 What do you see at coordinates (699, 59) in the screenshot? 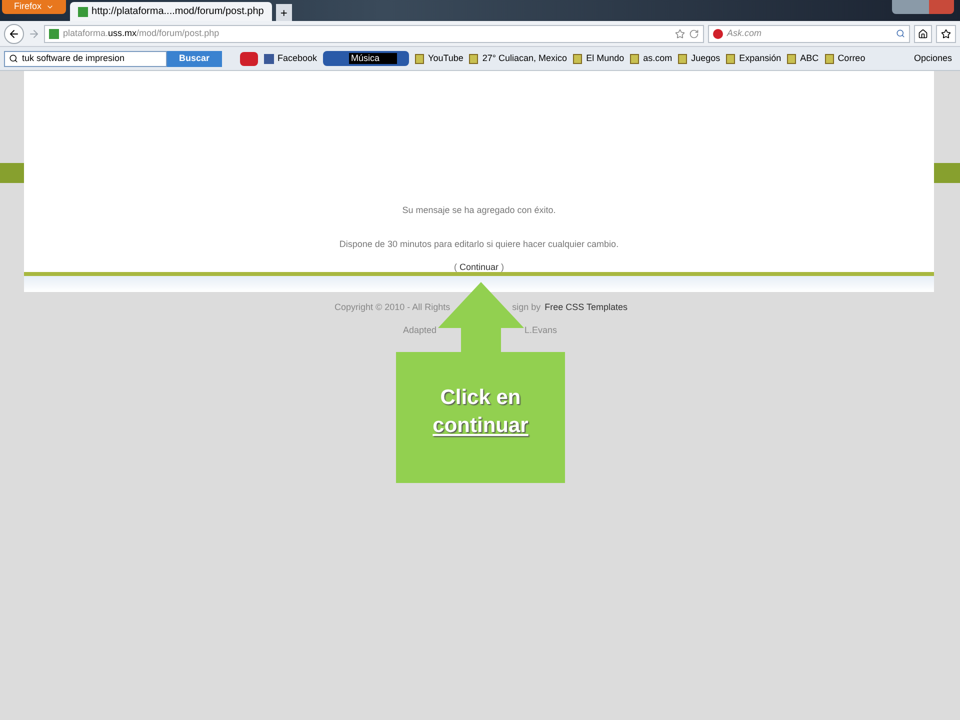
I see `bookmark-item: Juegos` at bounding box center [699, 59].